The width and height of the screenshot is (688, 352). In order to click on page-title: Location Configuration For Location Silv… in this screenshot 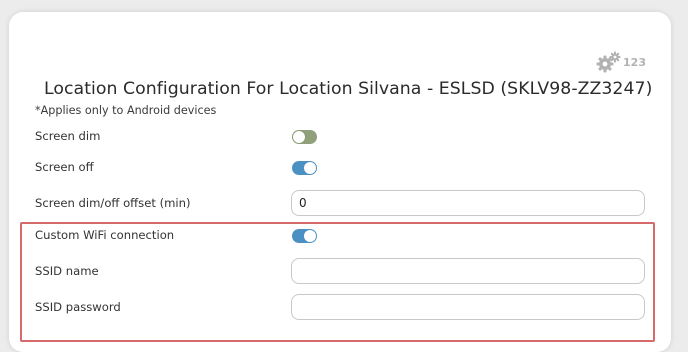, I will do `click(348, 89)`.